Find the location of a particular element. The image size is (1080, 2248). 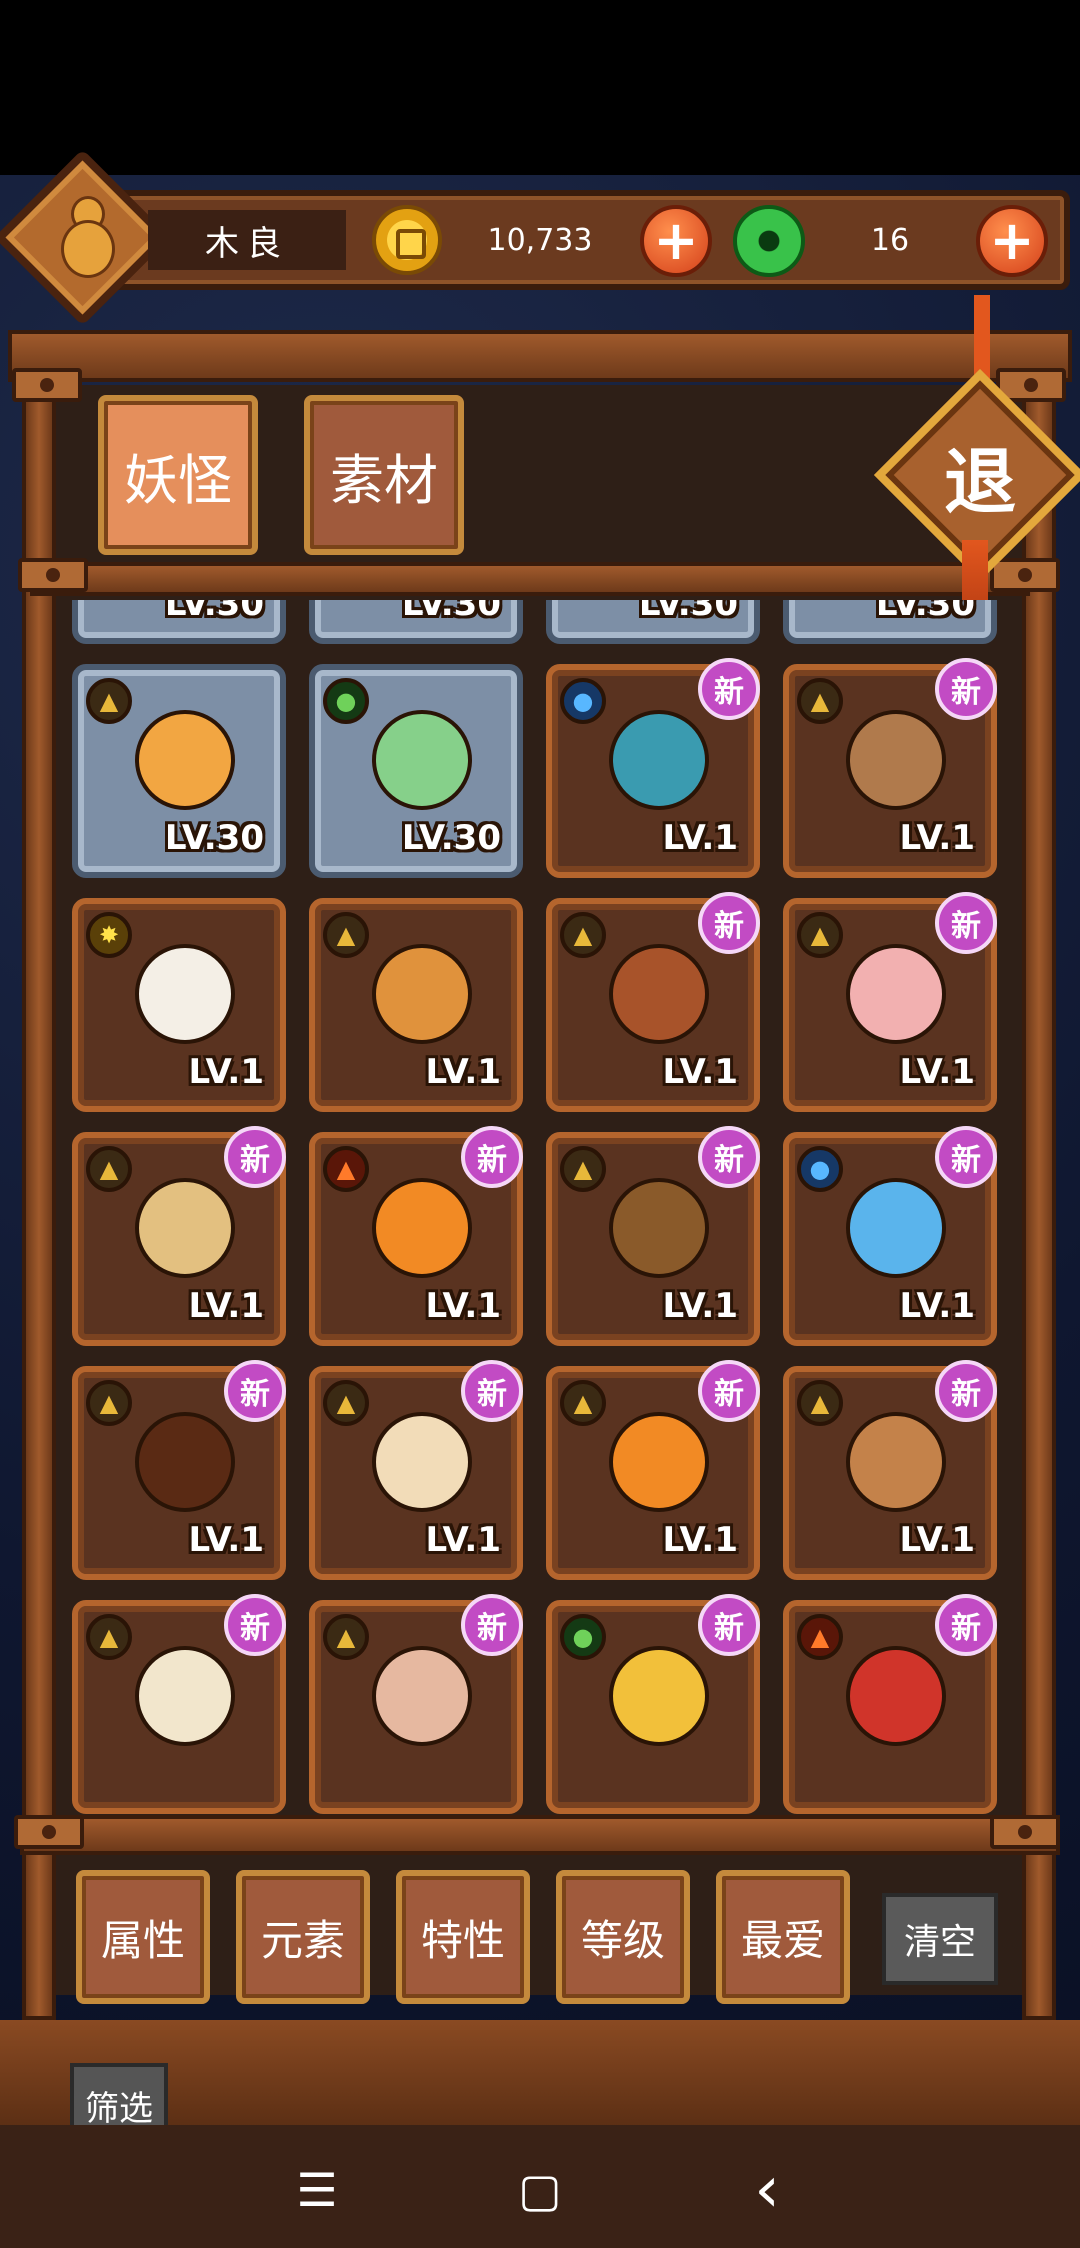

monster-card: ● LV.30 is located at coordinates (416, 771).